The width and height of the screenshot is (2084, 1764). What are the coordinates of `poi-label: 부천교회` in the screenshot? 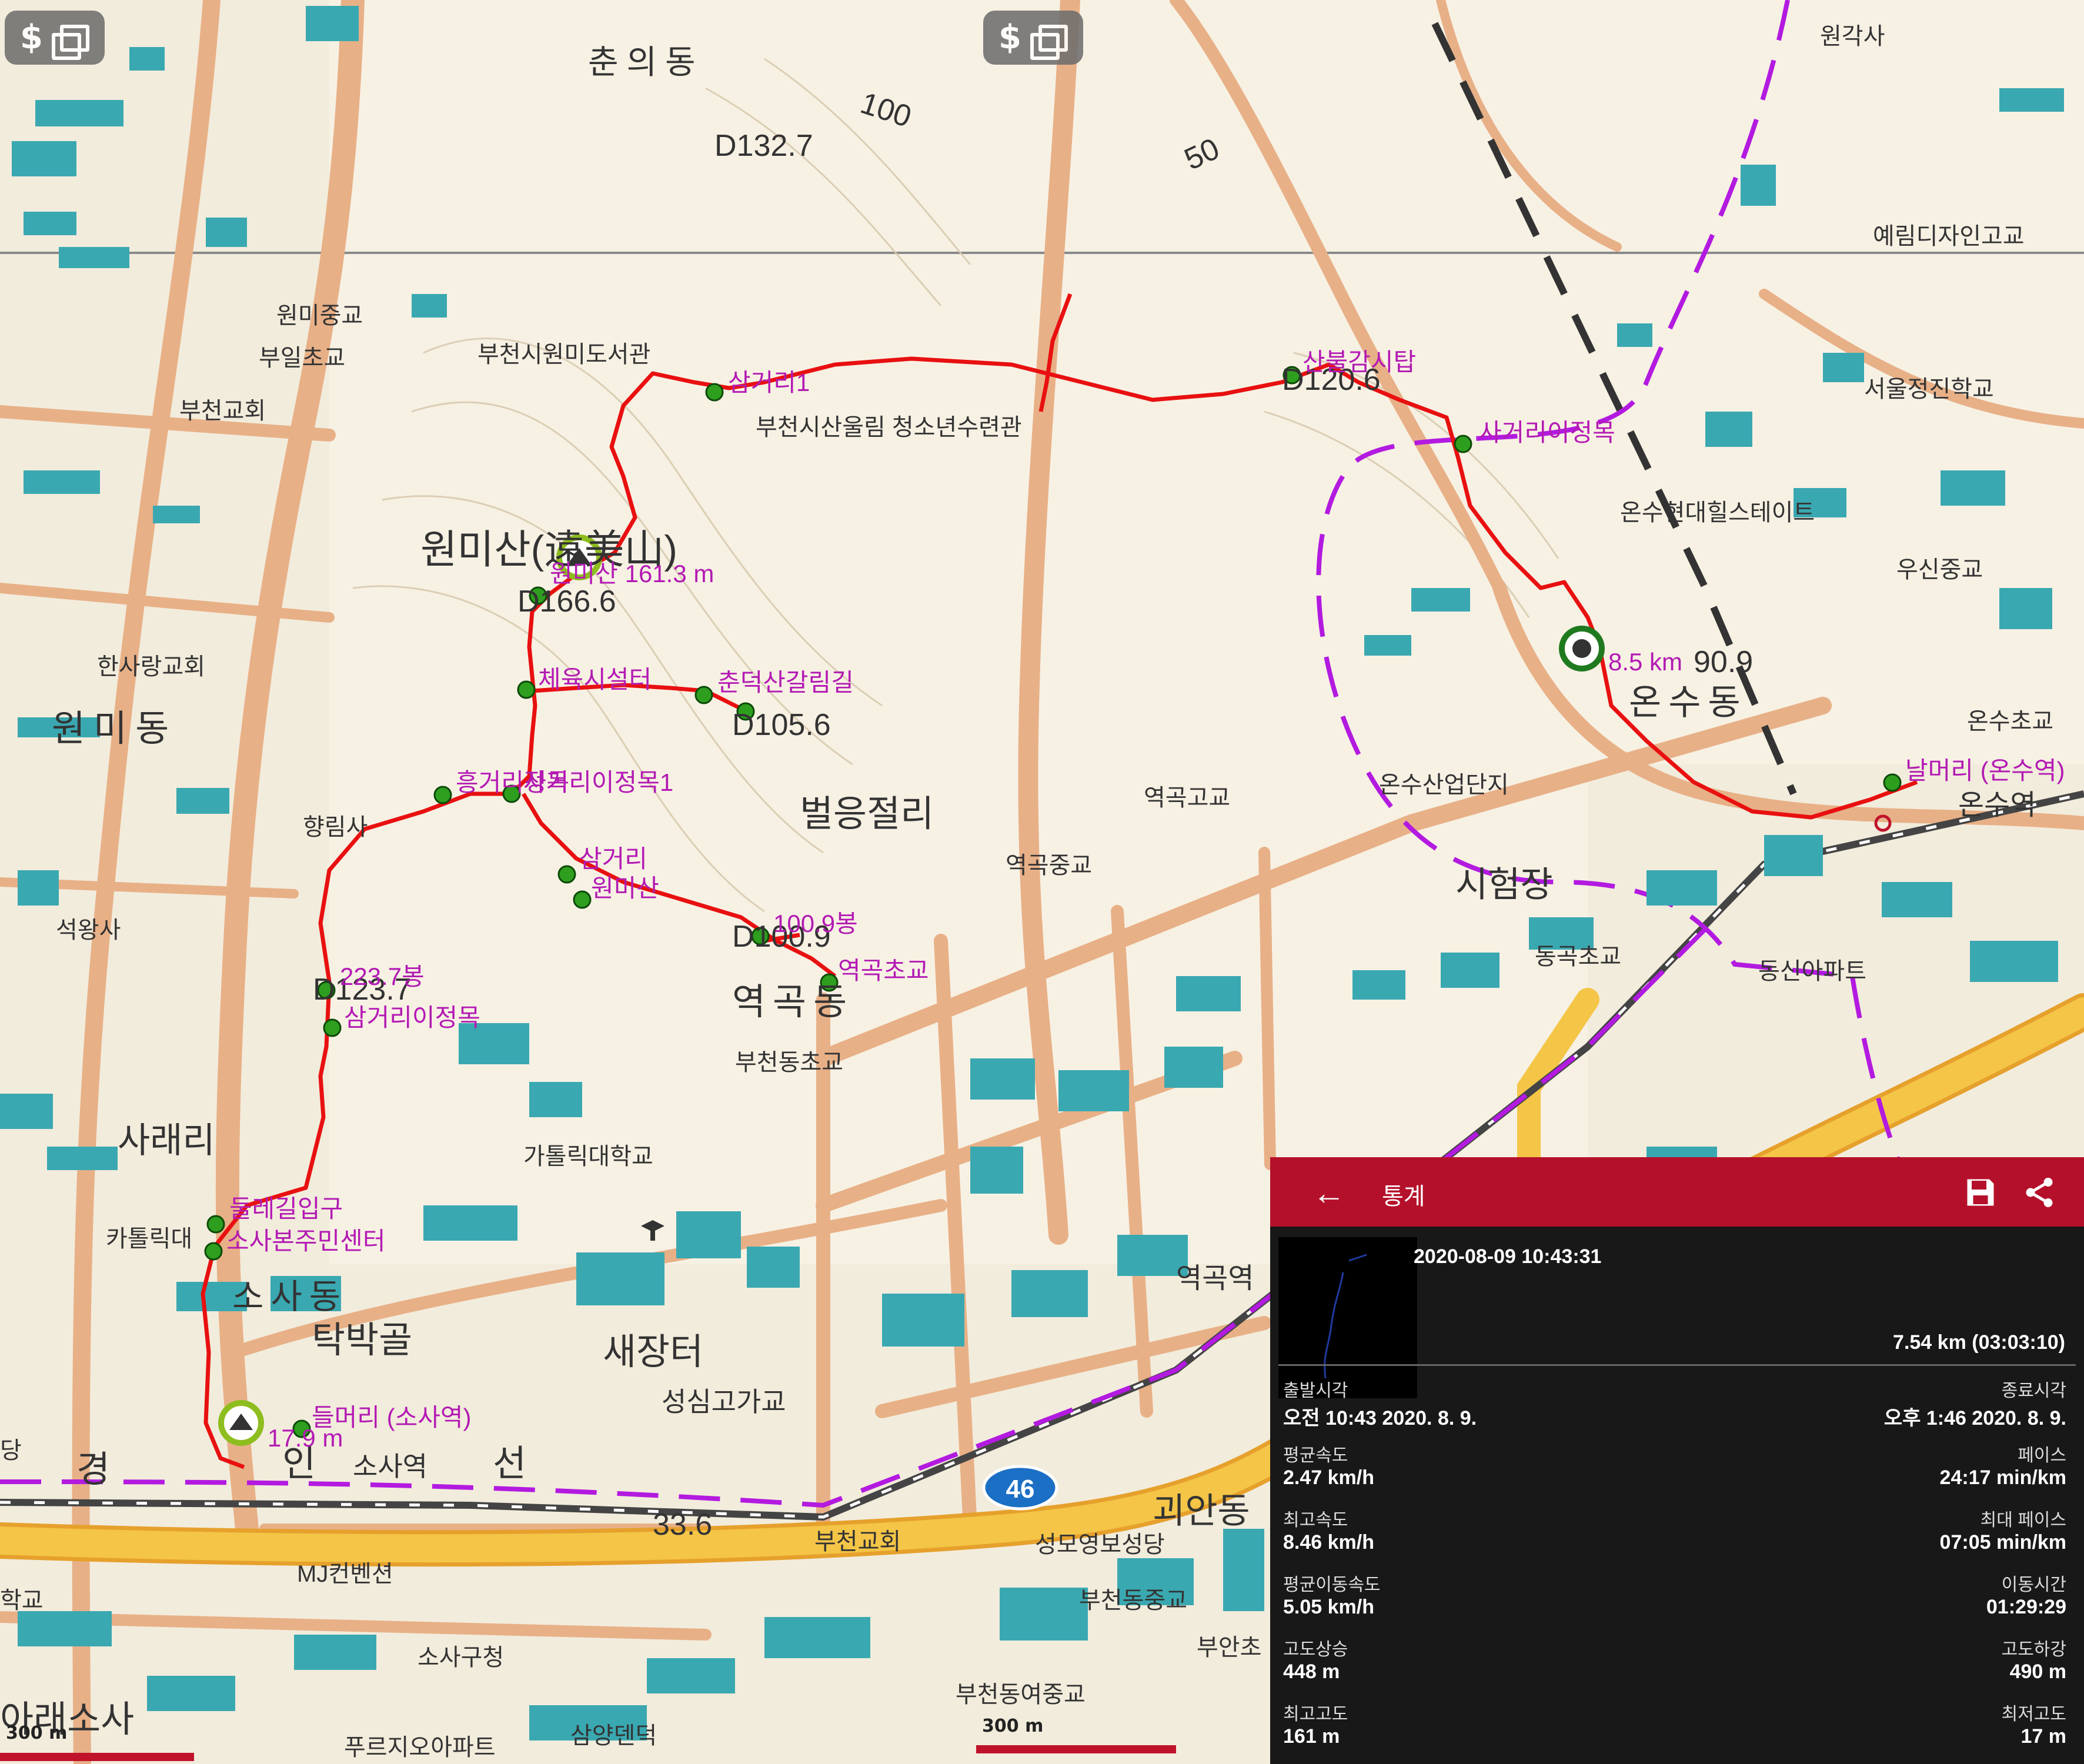 It's located at (222, 411).